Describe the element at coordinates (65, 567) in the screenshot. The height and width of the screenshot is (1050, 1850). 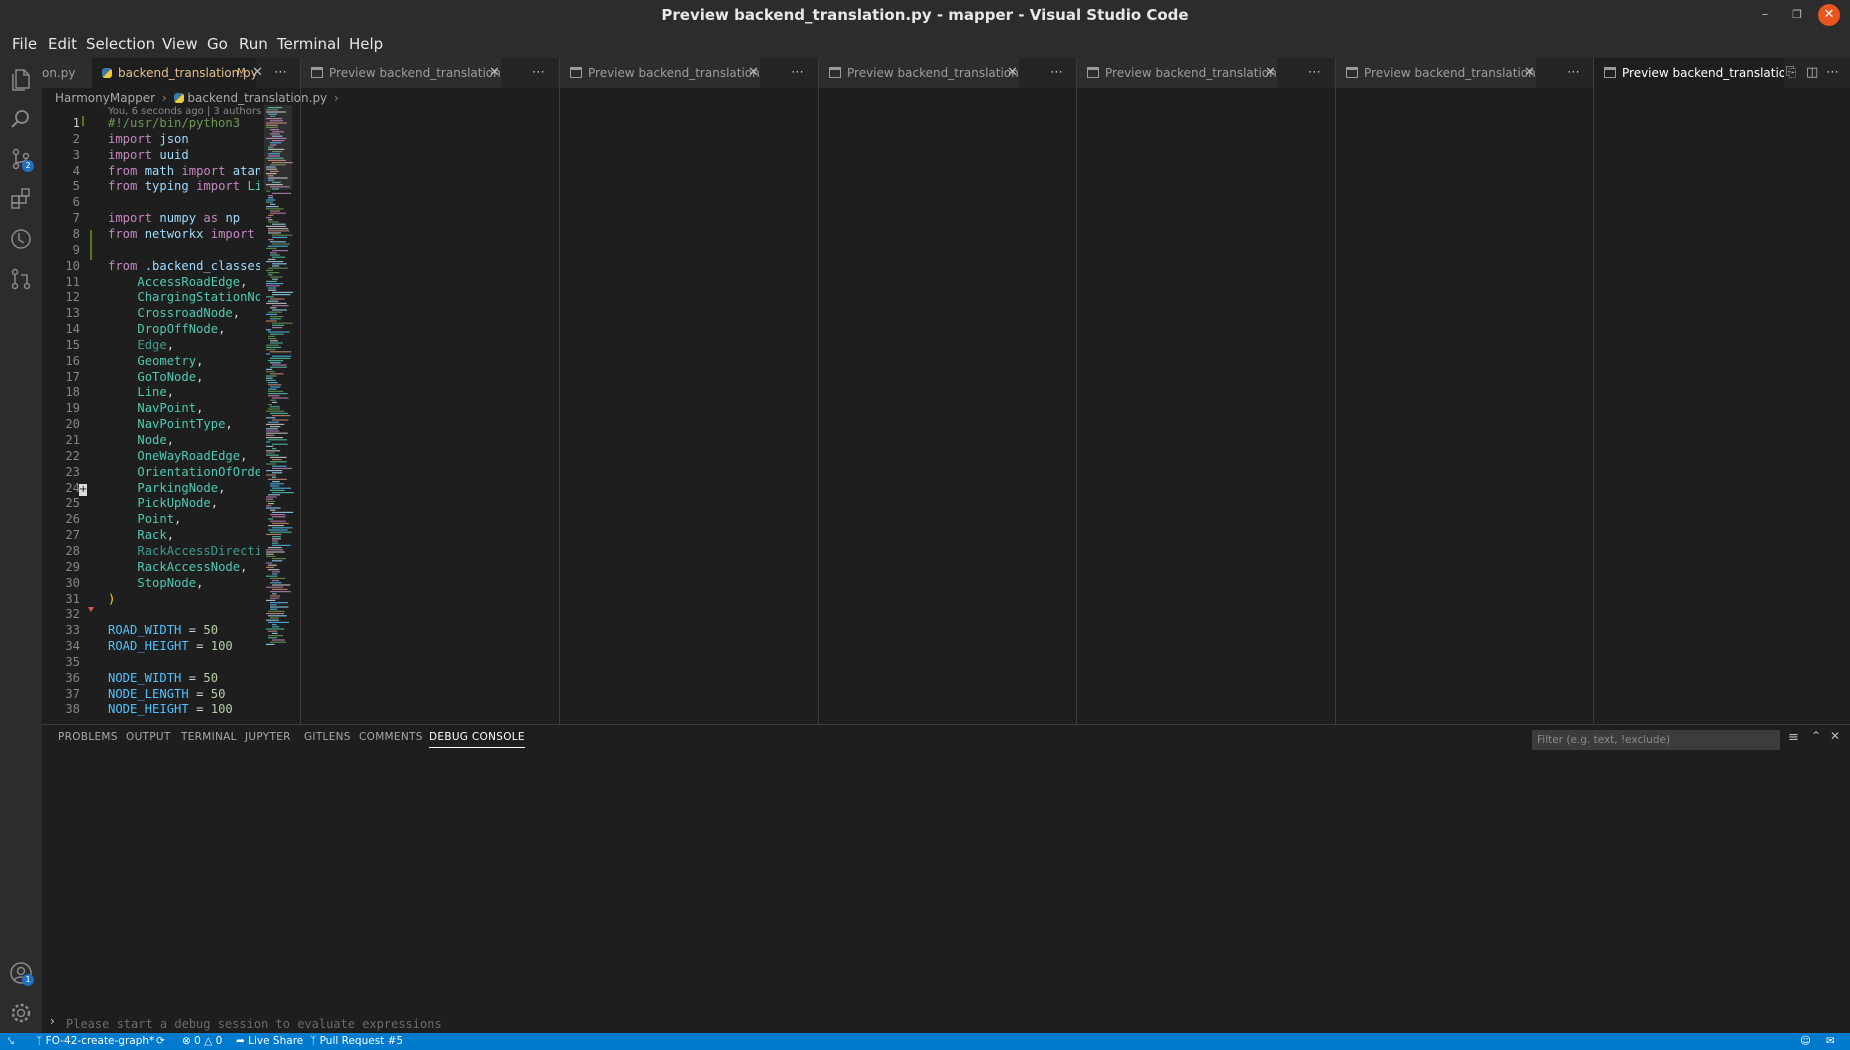
I see `line-number: 29` at that location.